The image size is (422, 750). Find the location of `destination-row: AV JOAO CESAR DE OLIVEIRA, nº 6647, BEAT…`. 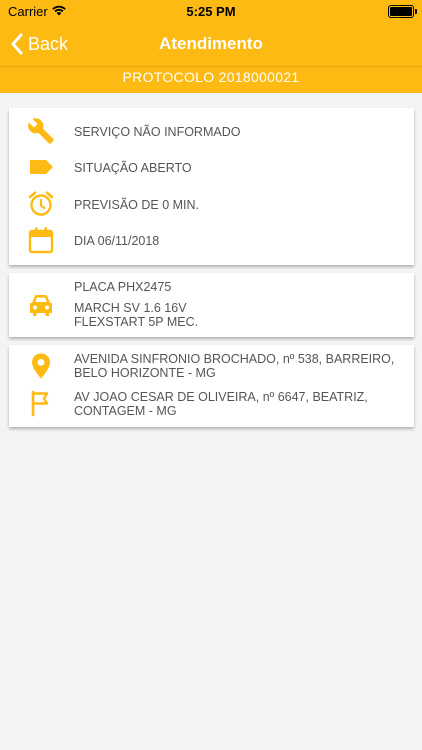

destination-row: AV JOAO CESAR DE OLIVEIRA, nº 6647, BEAT… is located at coordinates (211, 403).